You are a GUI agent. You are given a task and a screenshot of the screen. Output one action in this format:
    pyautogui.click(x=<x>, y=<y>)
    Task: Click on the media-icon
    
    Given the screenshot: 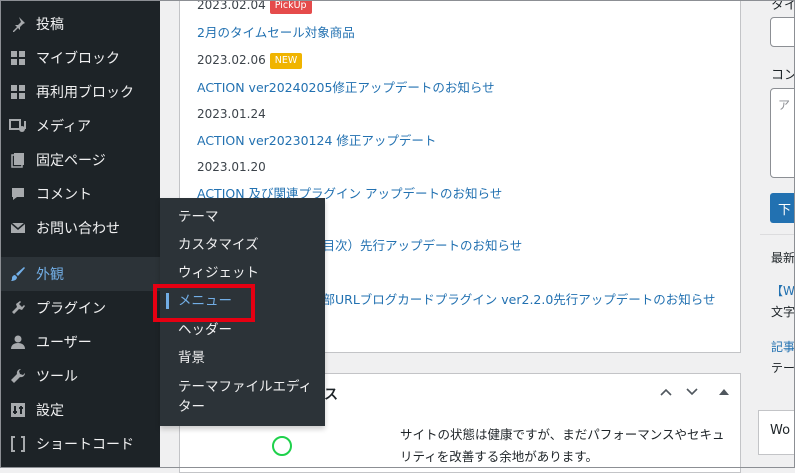 What is the action you would take?
    pyautogui.click(x=18, y=126)
    